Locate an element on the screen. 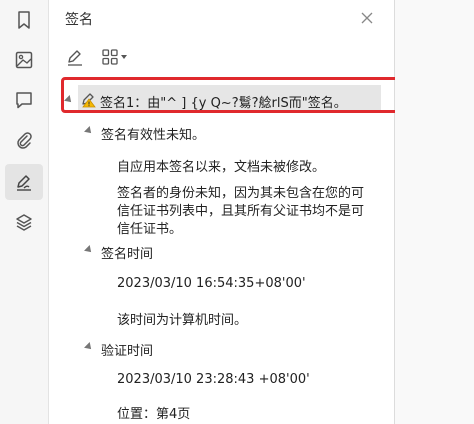  bookmark-button is located at coordinates (24, 20).